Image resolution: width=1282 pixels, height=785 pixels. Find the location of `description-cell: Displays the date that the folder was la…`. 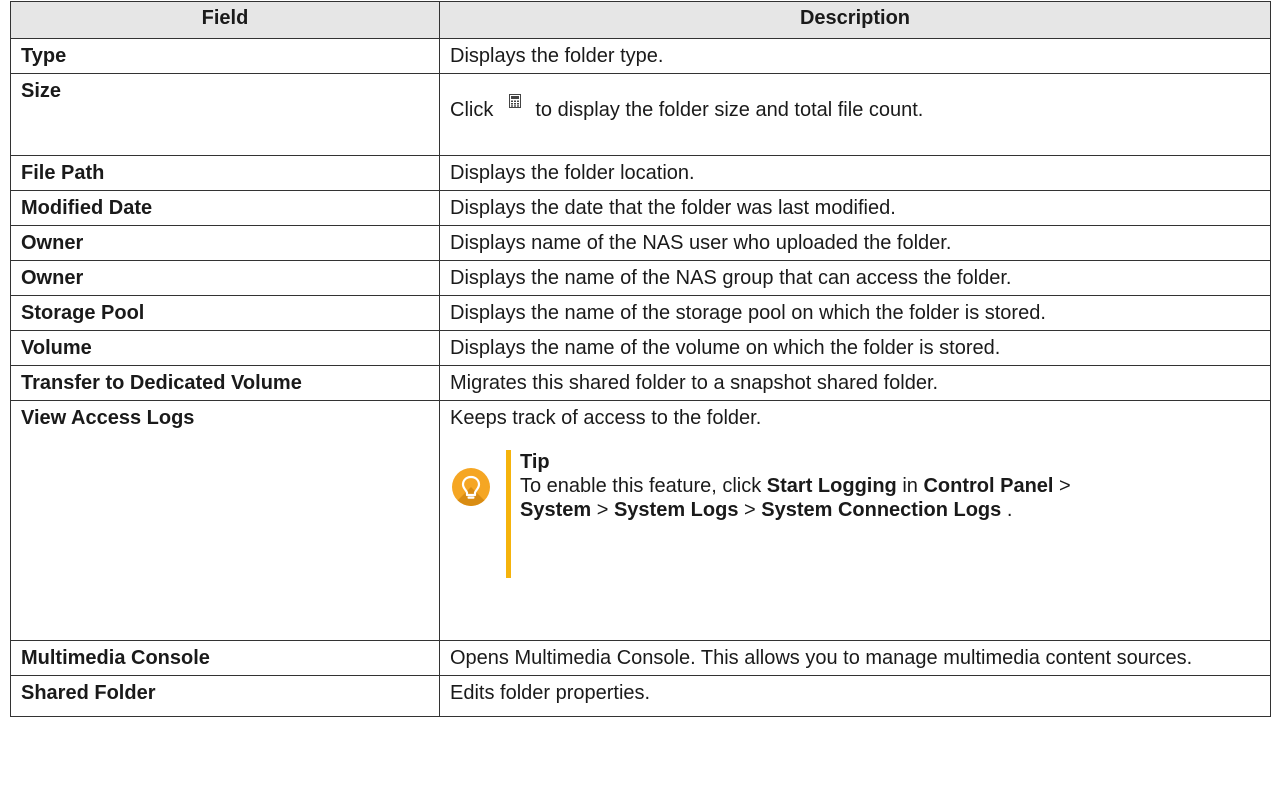

description-cell: Displays the date that the folder was la… is located at coordinates (855, 208).